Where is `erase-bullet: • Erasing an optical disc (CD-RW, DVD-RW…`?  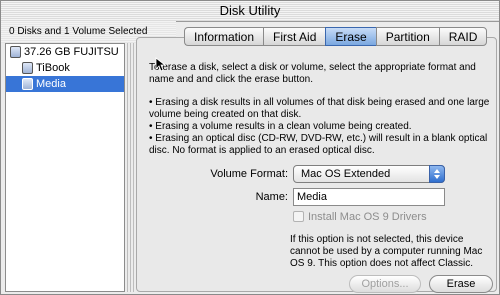 erase-bullet: • Erasing an optical disc (CD-RW, DVD-RW… is located at coordinates (318, 144).